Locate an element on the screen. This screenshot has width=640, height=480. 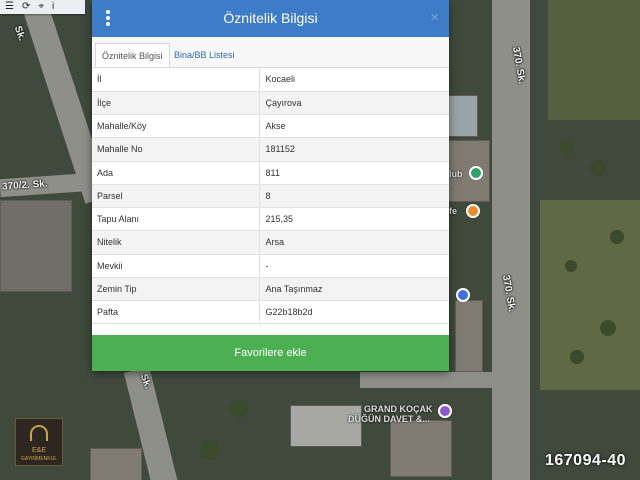
street-label: Sk. is located at coordinates (19, 33).